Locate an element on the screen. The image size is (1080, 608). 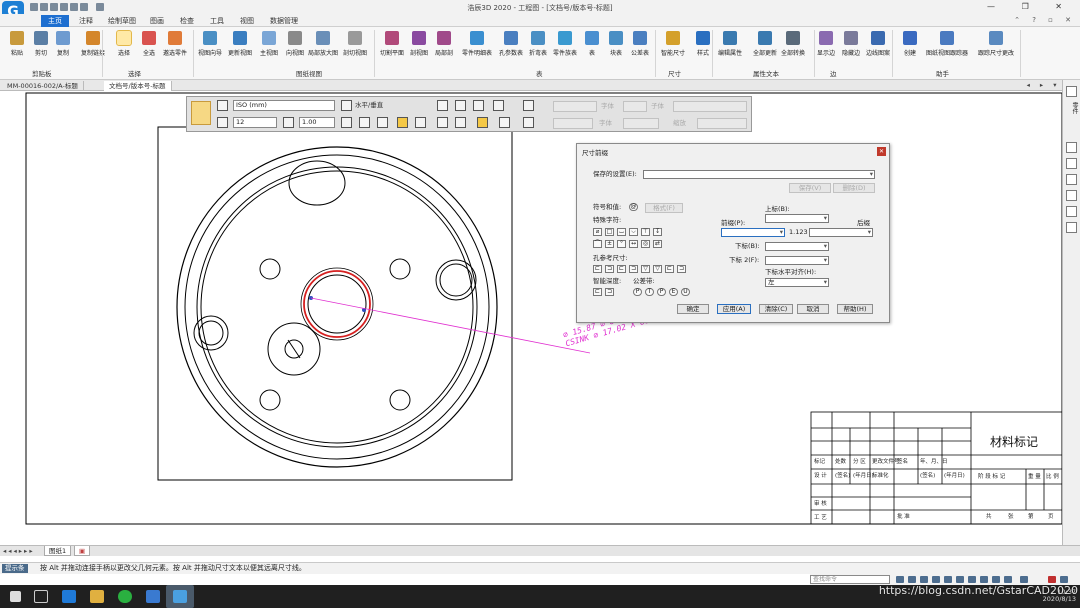
close-dim-icon is located at coordinates (528, 105).